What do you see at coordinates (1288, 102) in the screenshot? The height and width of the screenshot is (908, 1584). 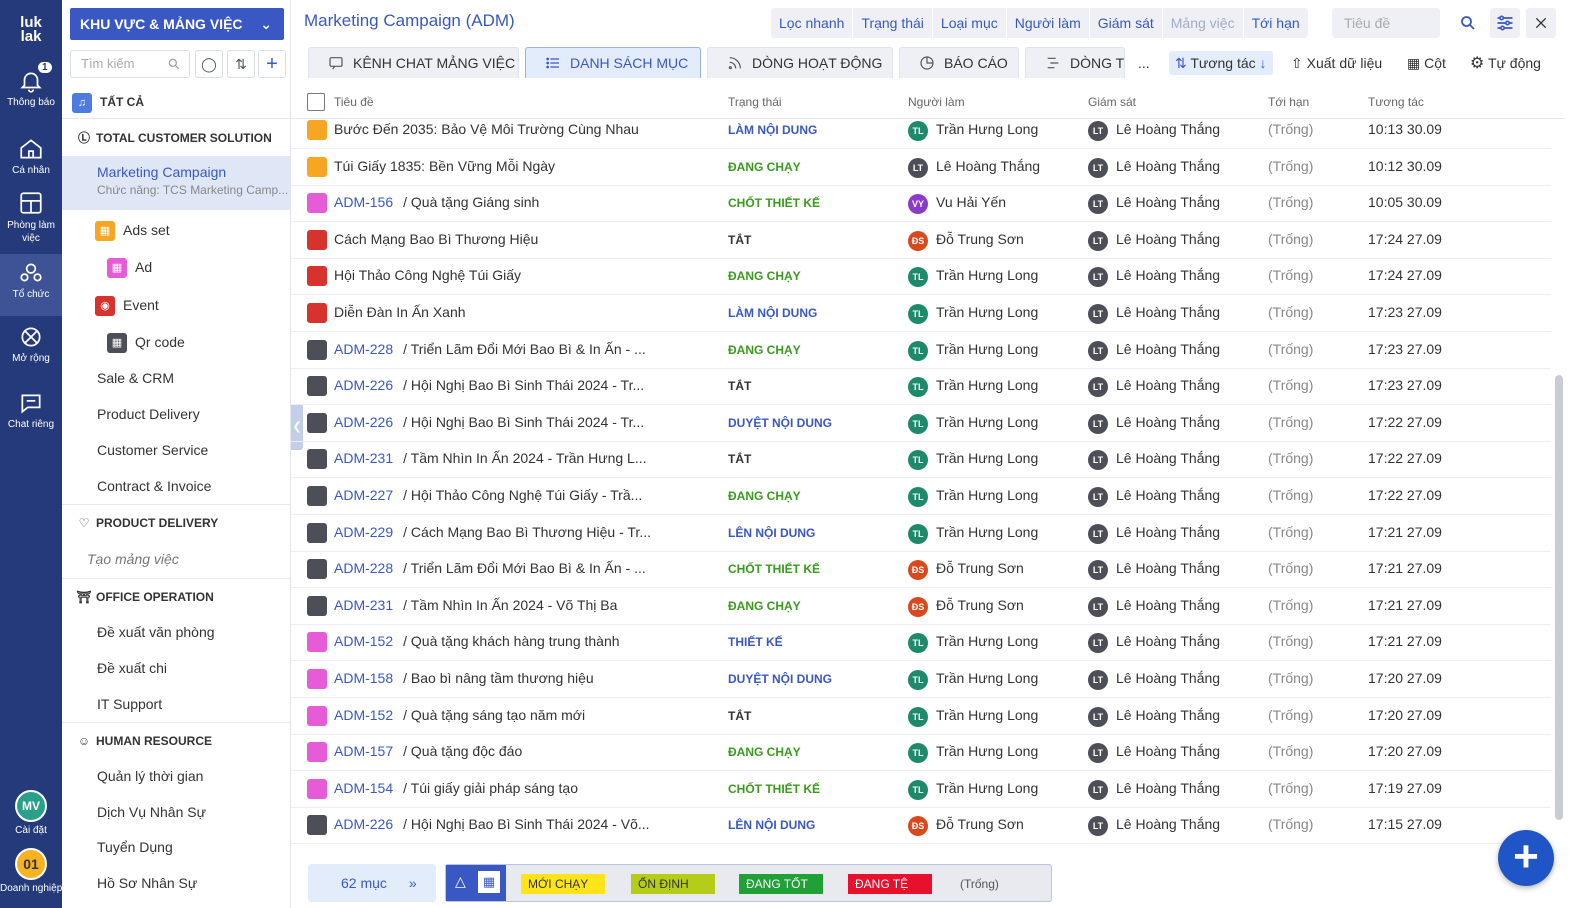 I see `col-due: Tới hạn` at bounding box center [1288, 102].